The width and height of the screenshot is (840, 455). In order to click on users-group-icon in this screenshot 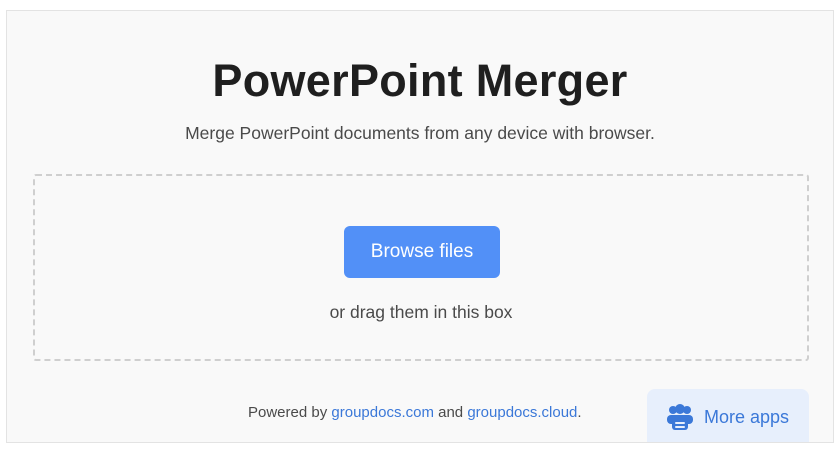, I will do `click(680, 417)`.